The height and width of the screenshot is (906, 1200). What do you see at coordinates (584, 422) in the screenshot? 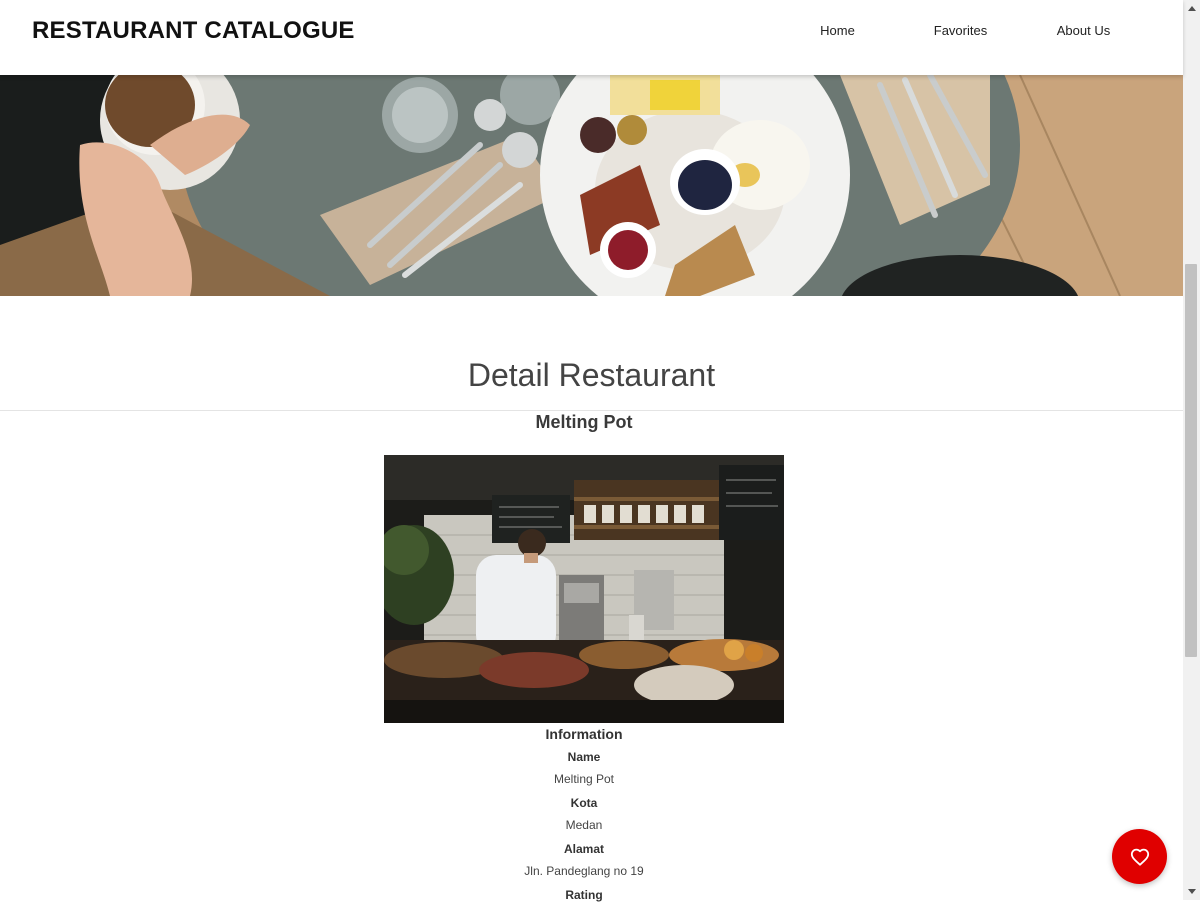
I see `restaurant-name: Melting Pot` at bounding box center [584, 422].